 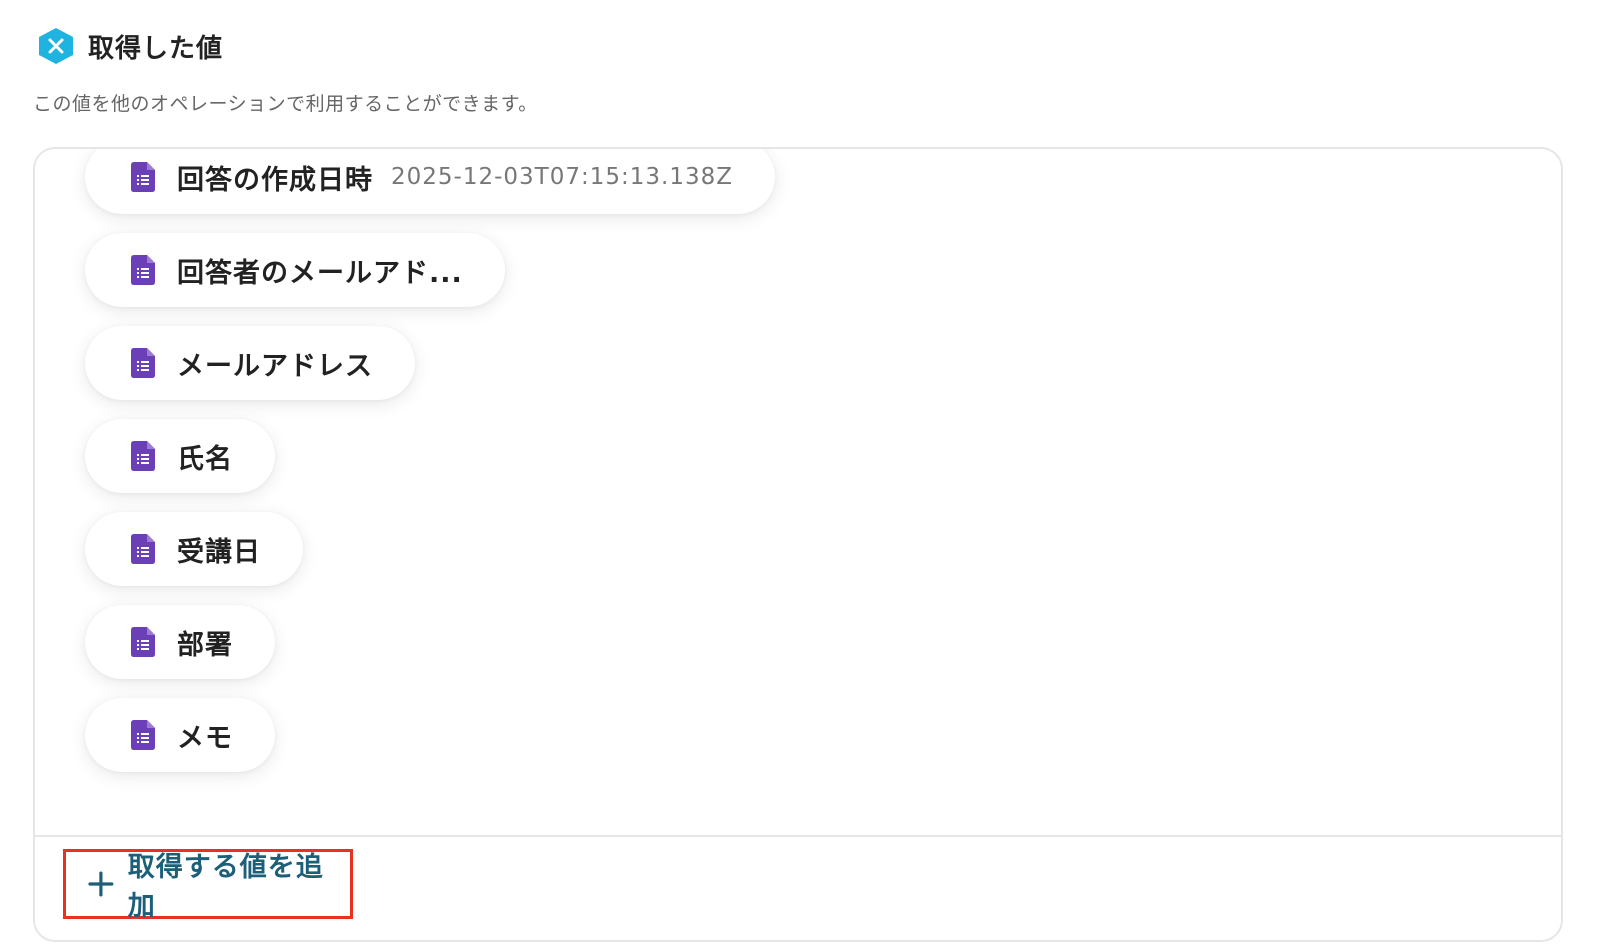 I want to click on value-chip-label: 受講日, so click(x=219, y=552).